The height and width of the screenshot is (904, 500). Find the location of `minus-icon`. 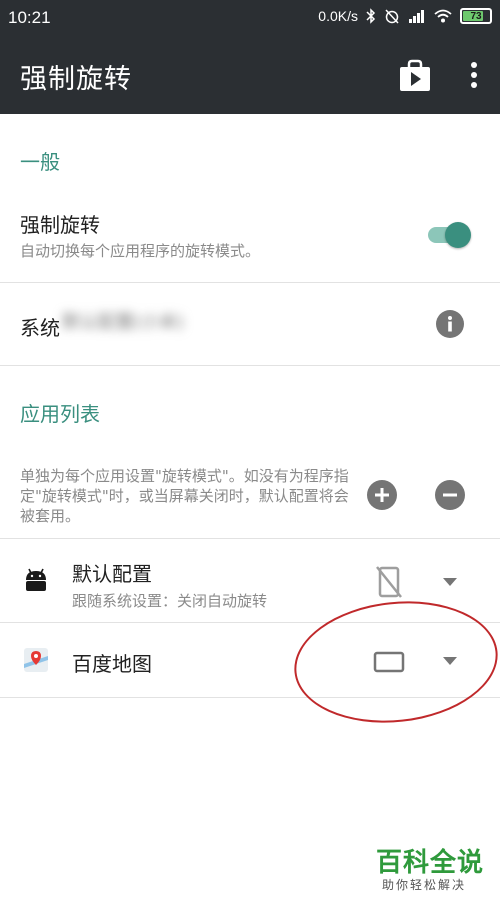

minus-icon is located at coordinates (450, 495).